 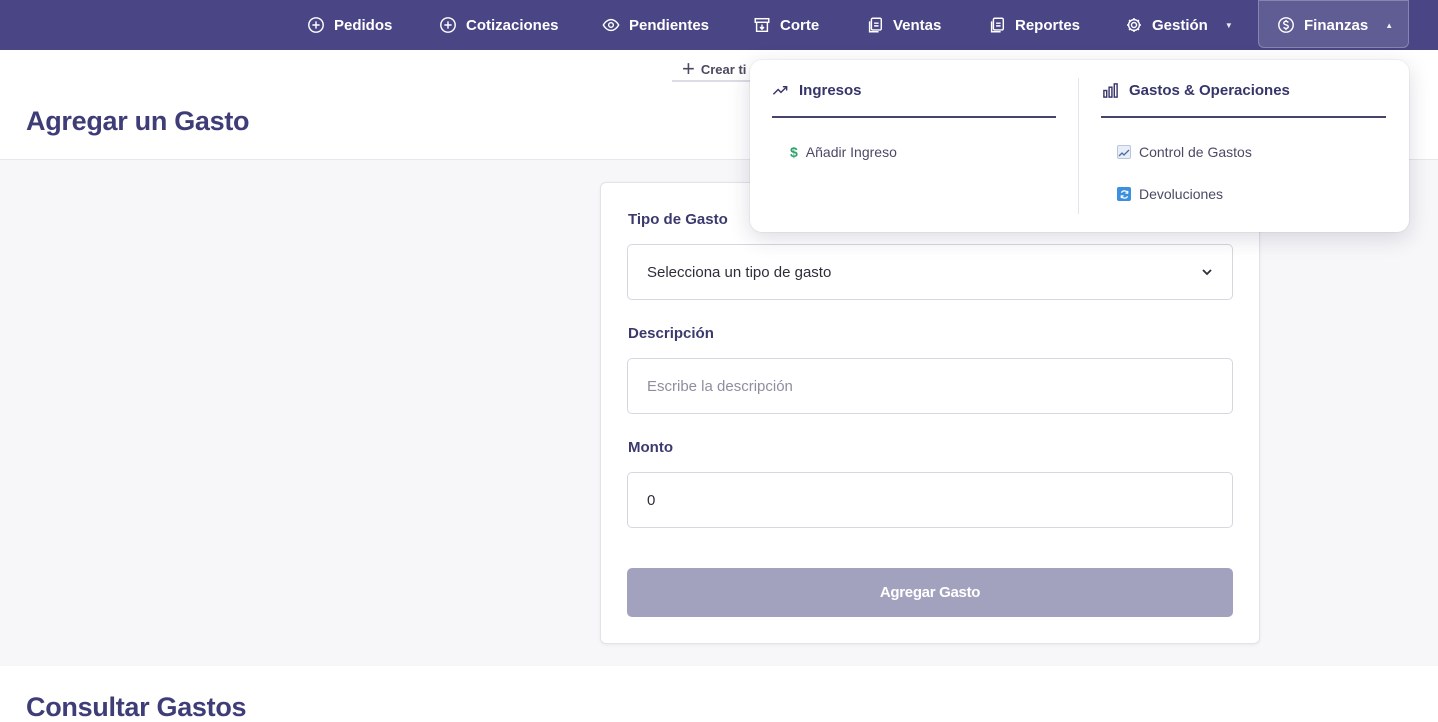 What do you see at coordinates (930, 500) in the screenshot?
I see `monto-input: 0` at bounding box center [930, 500].